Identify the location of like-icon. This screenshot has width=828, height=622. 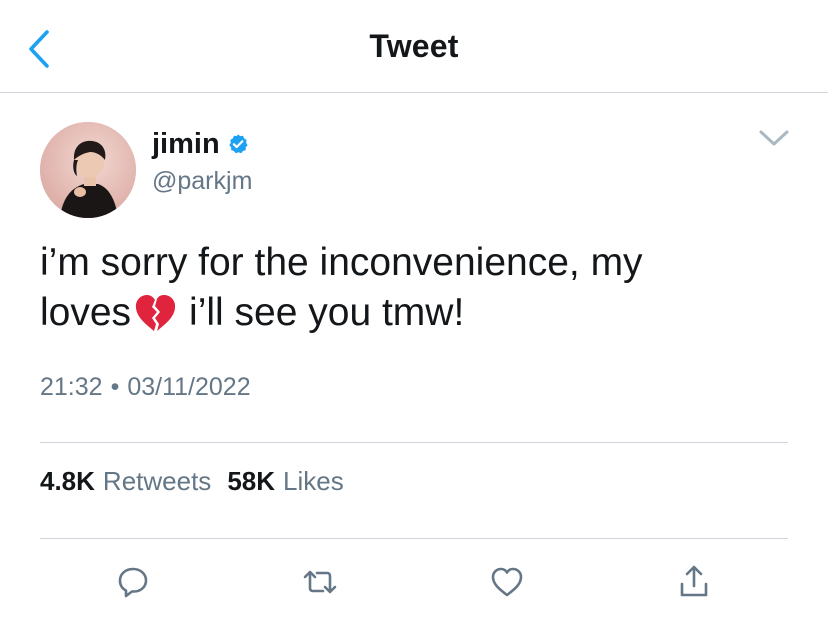
(507, 582).